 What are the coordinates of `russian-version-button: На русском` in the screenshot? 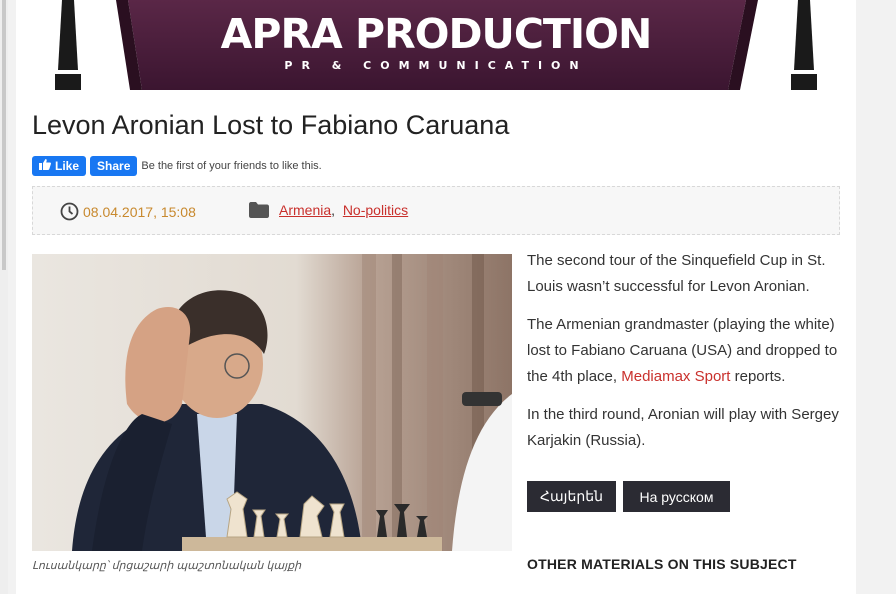 It's located at (676, 496).